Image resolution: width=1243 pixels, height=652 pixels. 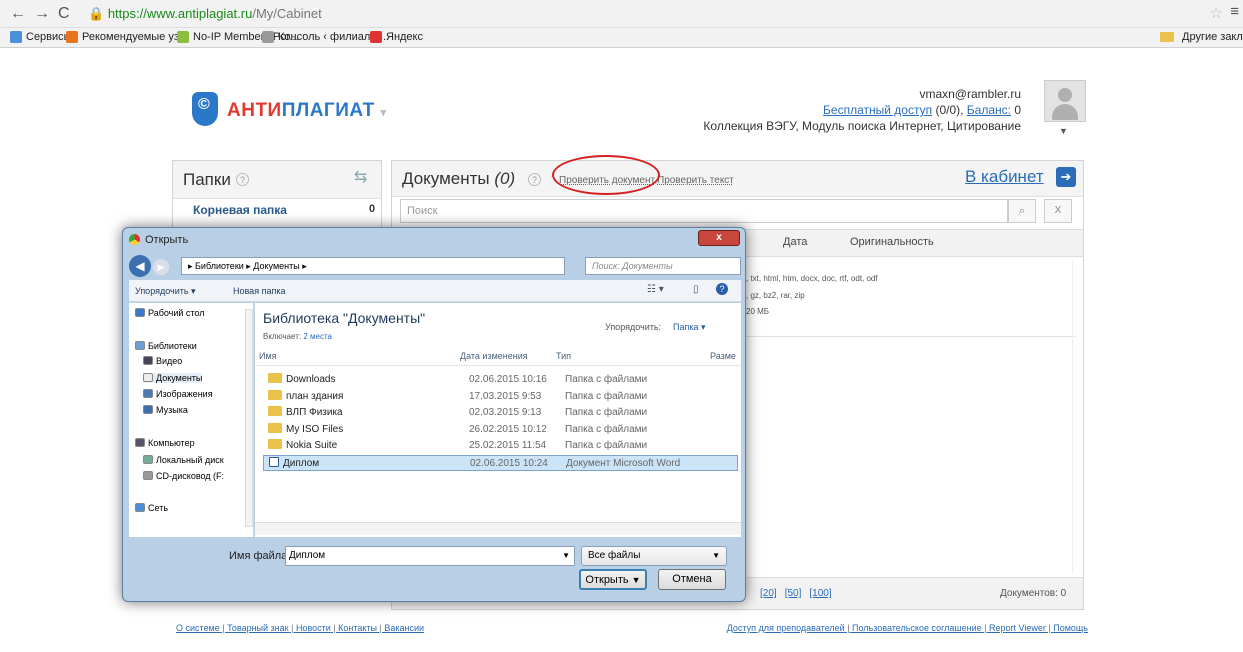 I want to click on scrollbar, so click(x=1077, y=417).